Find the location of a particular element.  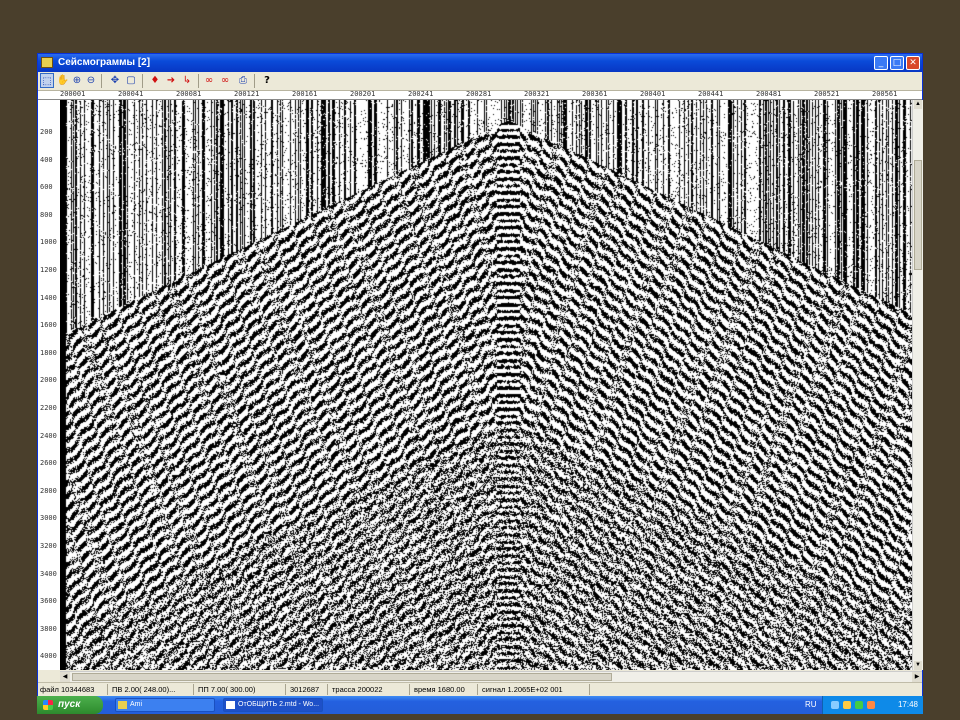

time-axis-label: 3000 is located at coordinates (48, 518).